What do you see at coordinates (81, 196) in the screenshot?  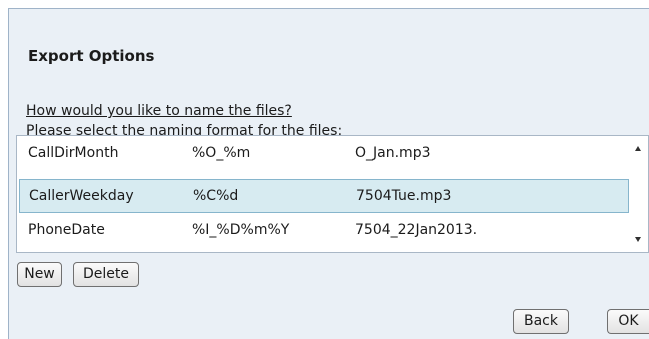 I see `format-name: CallerWeekday` at bounding box center [81, 196].